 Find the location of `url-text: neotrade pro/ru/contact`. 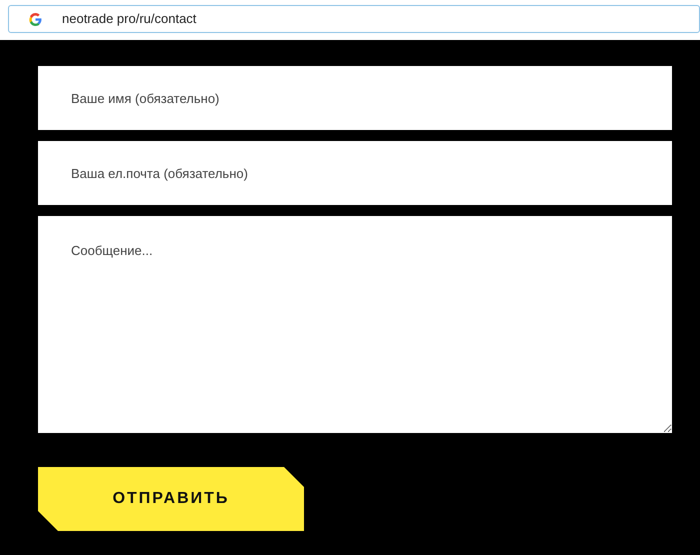

url-text: neotrade pro/ru/contact is located at coordinates (129, 19).